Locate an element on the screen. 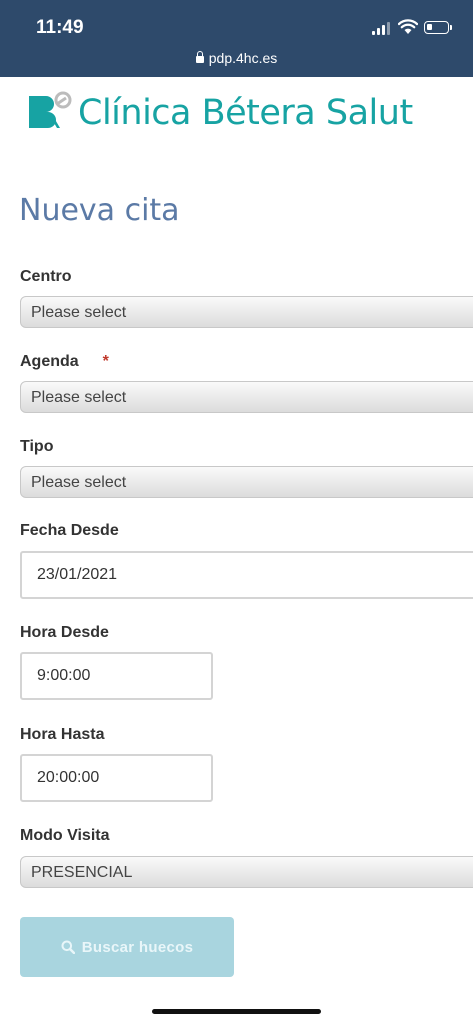 The image size is (473, 1024). agenda-select: Please select is located at coordinates (246, 397).